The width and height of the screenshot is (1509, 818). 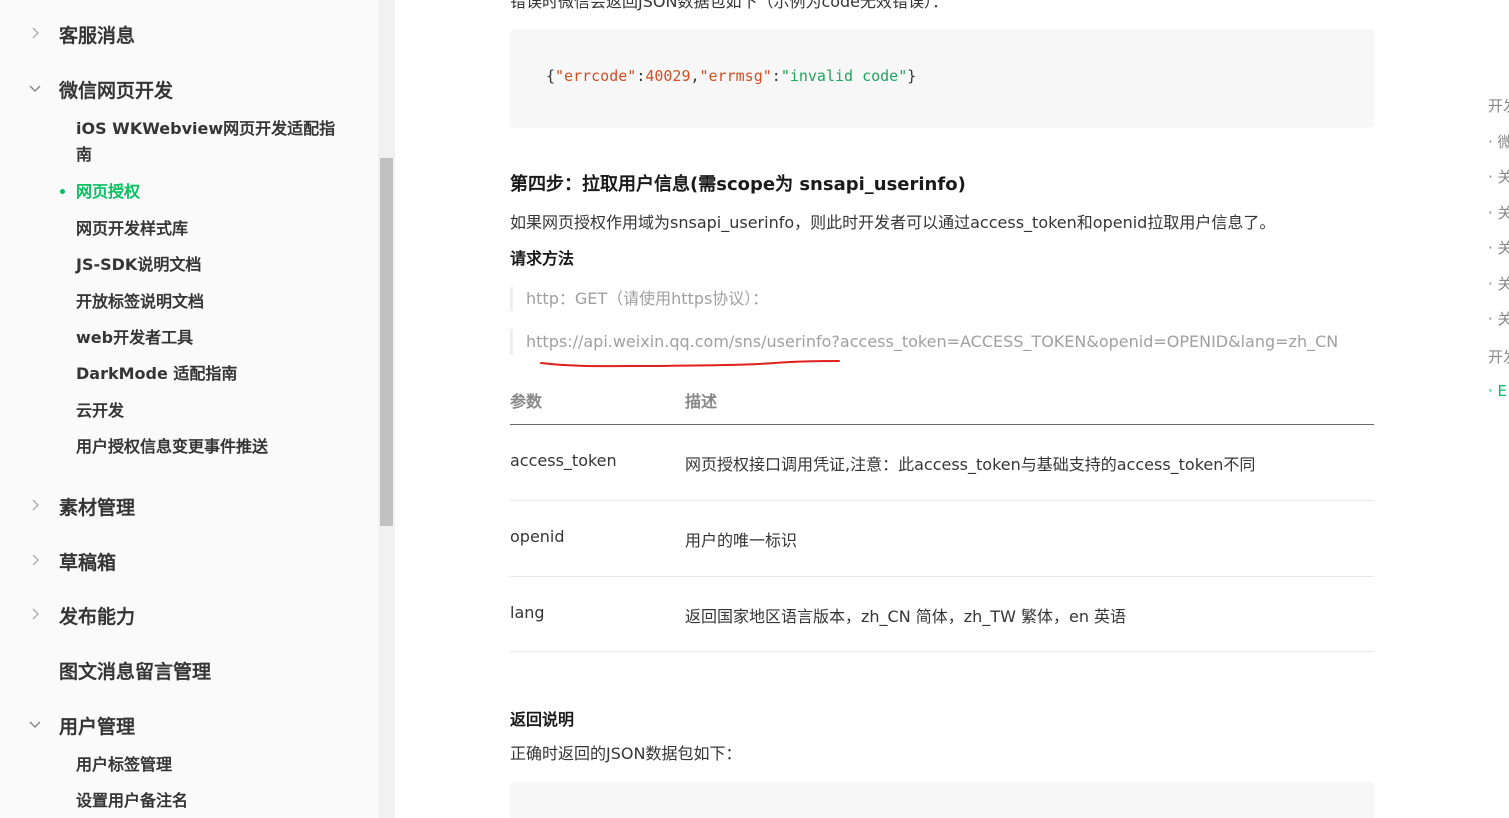 What do you see at coordinates (942, 800) in the screenshot?
I see `code-block-success` at bounding box center [942, 800].